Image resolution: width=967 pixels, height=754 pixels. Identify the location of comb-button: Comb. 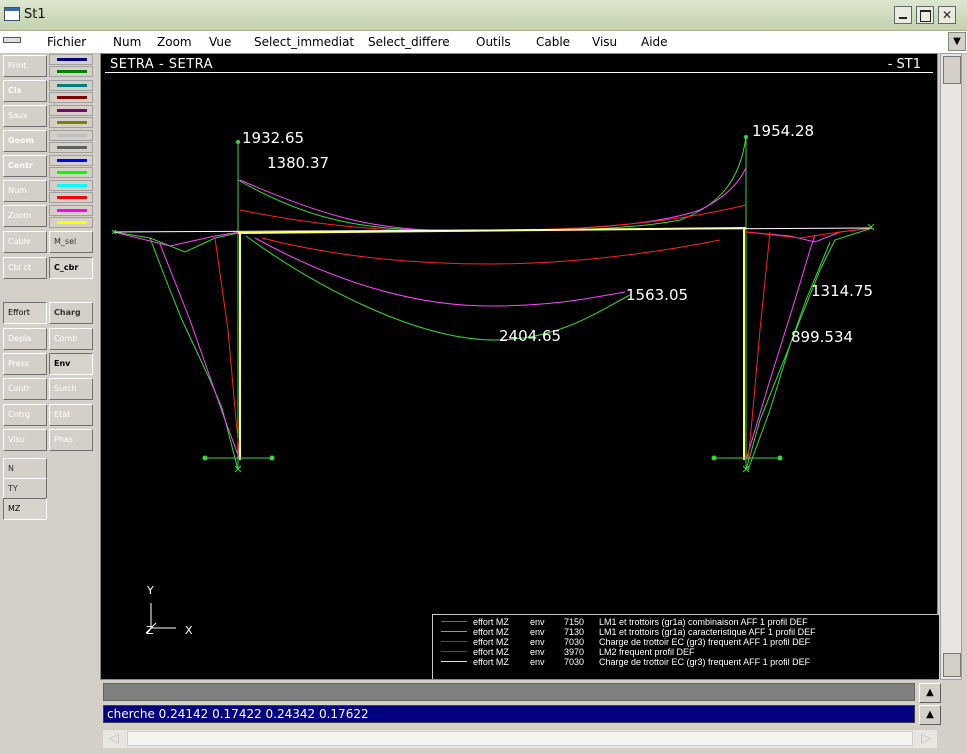
(71, 339).